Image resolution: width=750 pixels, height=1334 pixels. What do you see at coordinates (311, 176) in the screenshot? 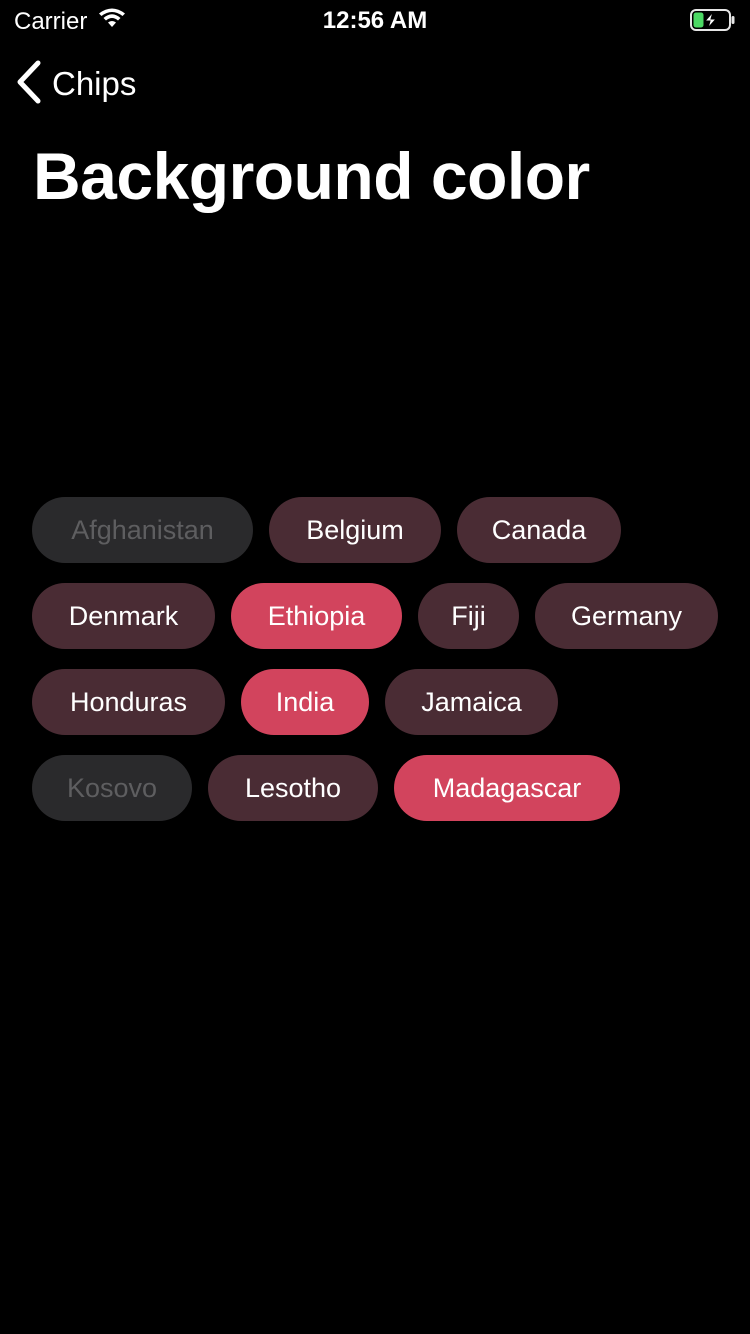
I see `page-title: Background color` at bounding box center [311, 176].